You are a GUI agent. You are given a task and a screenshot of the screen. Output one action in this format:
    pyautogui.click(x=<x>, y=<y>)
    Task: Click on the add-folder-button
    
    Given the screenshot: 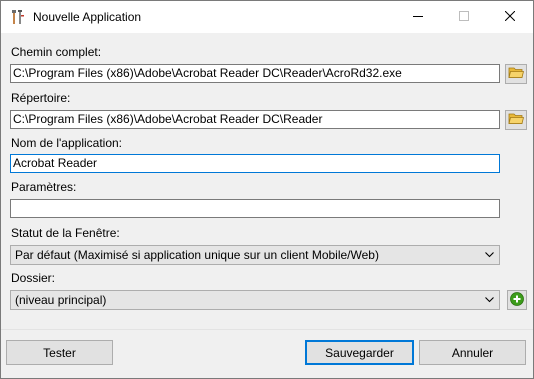 What is the action you would take?
    pyautogui.click(x=517, y=300)
    